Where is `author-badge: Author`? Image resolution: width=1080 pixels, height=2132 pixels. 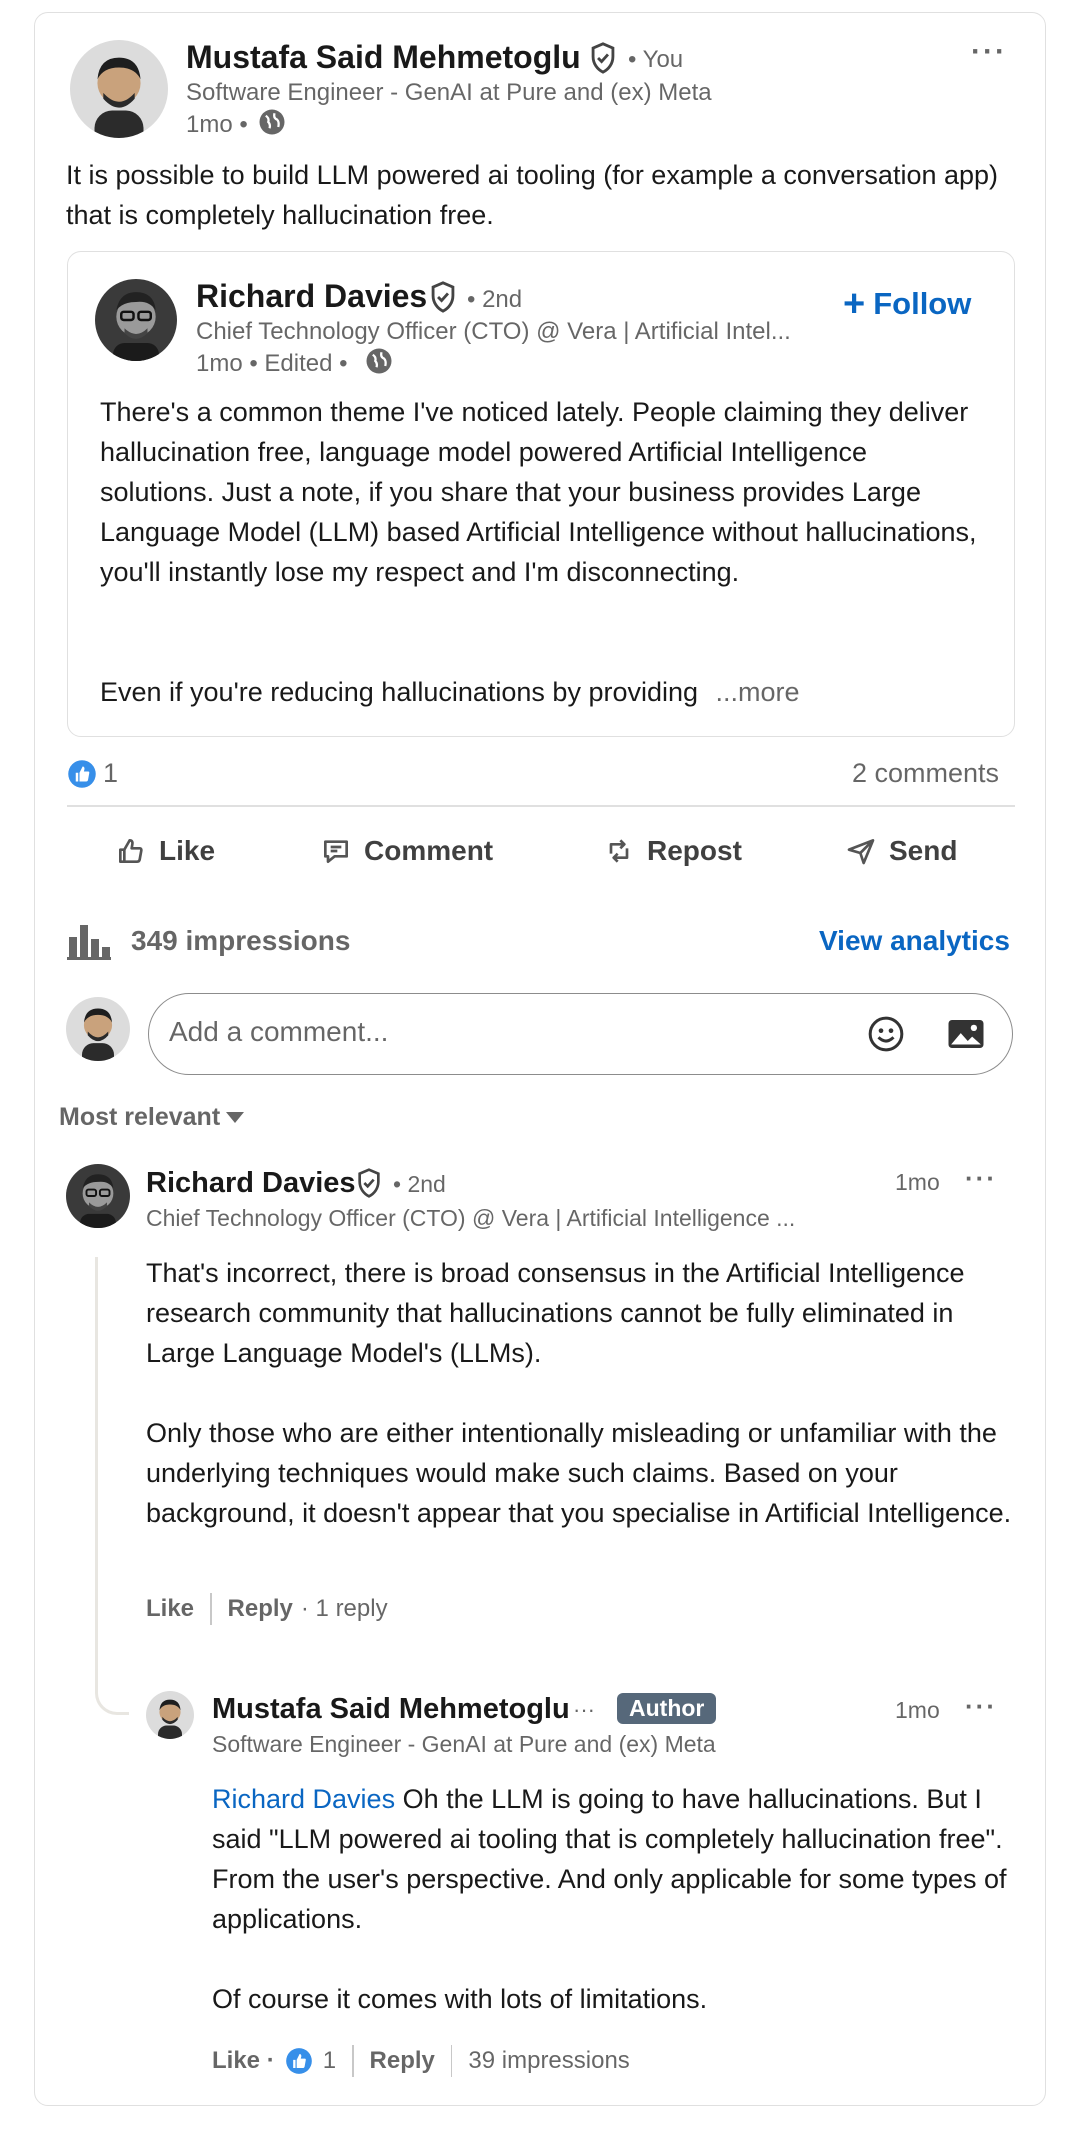 author-badge: Author is located at coordinates (667, 1708).